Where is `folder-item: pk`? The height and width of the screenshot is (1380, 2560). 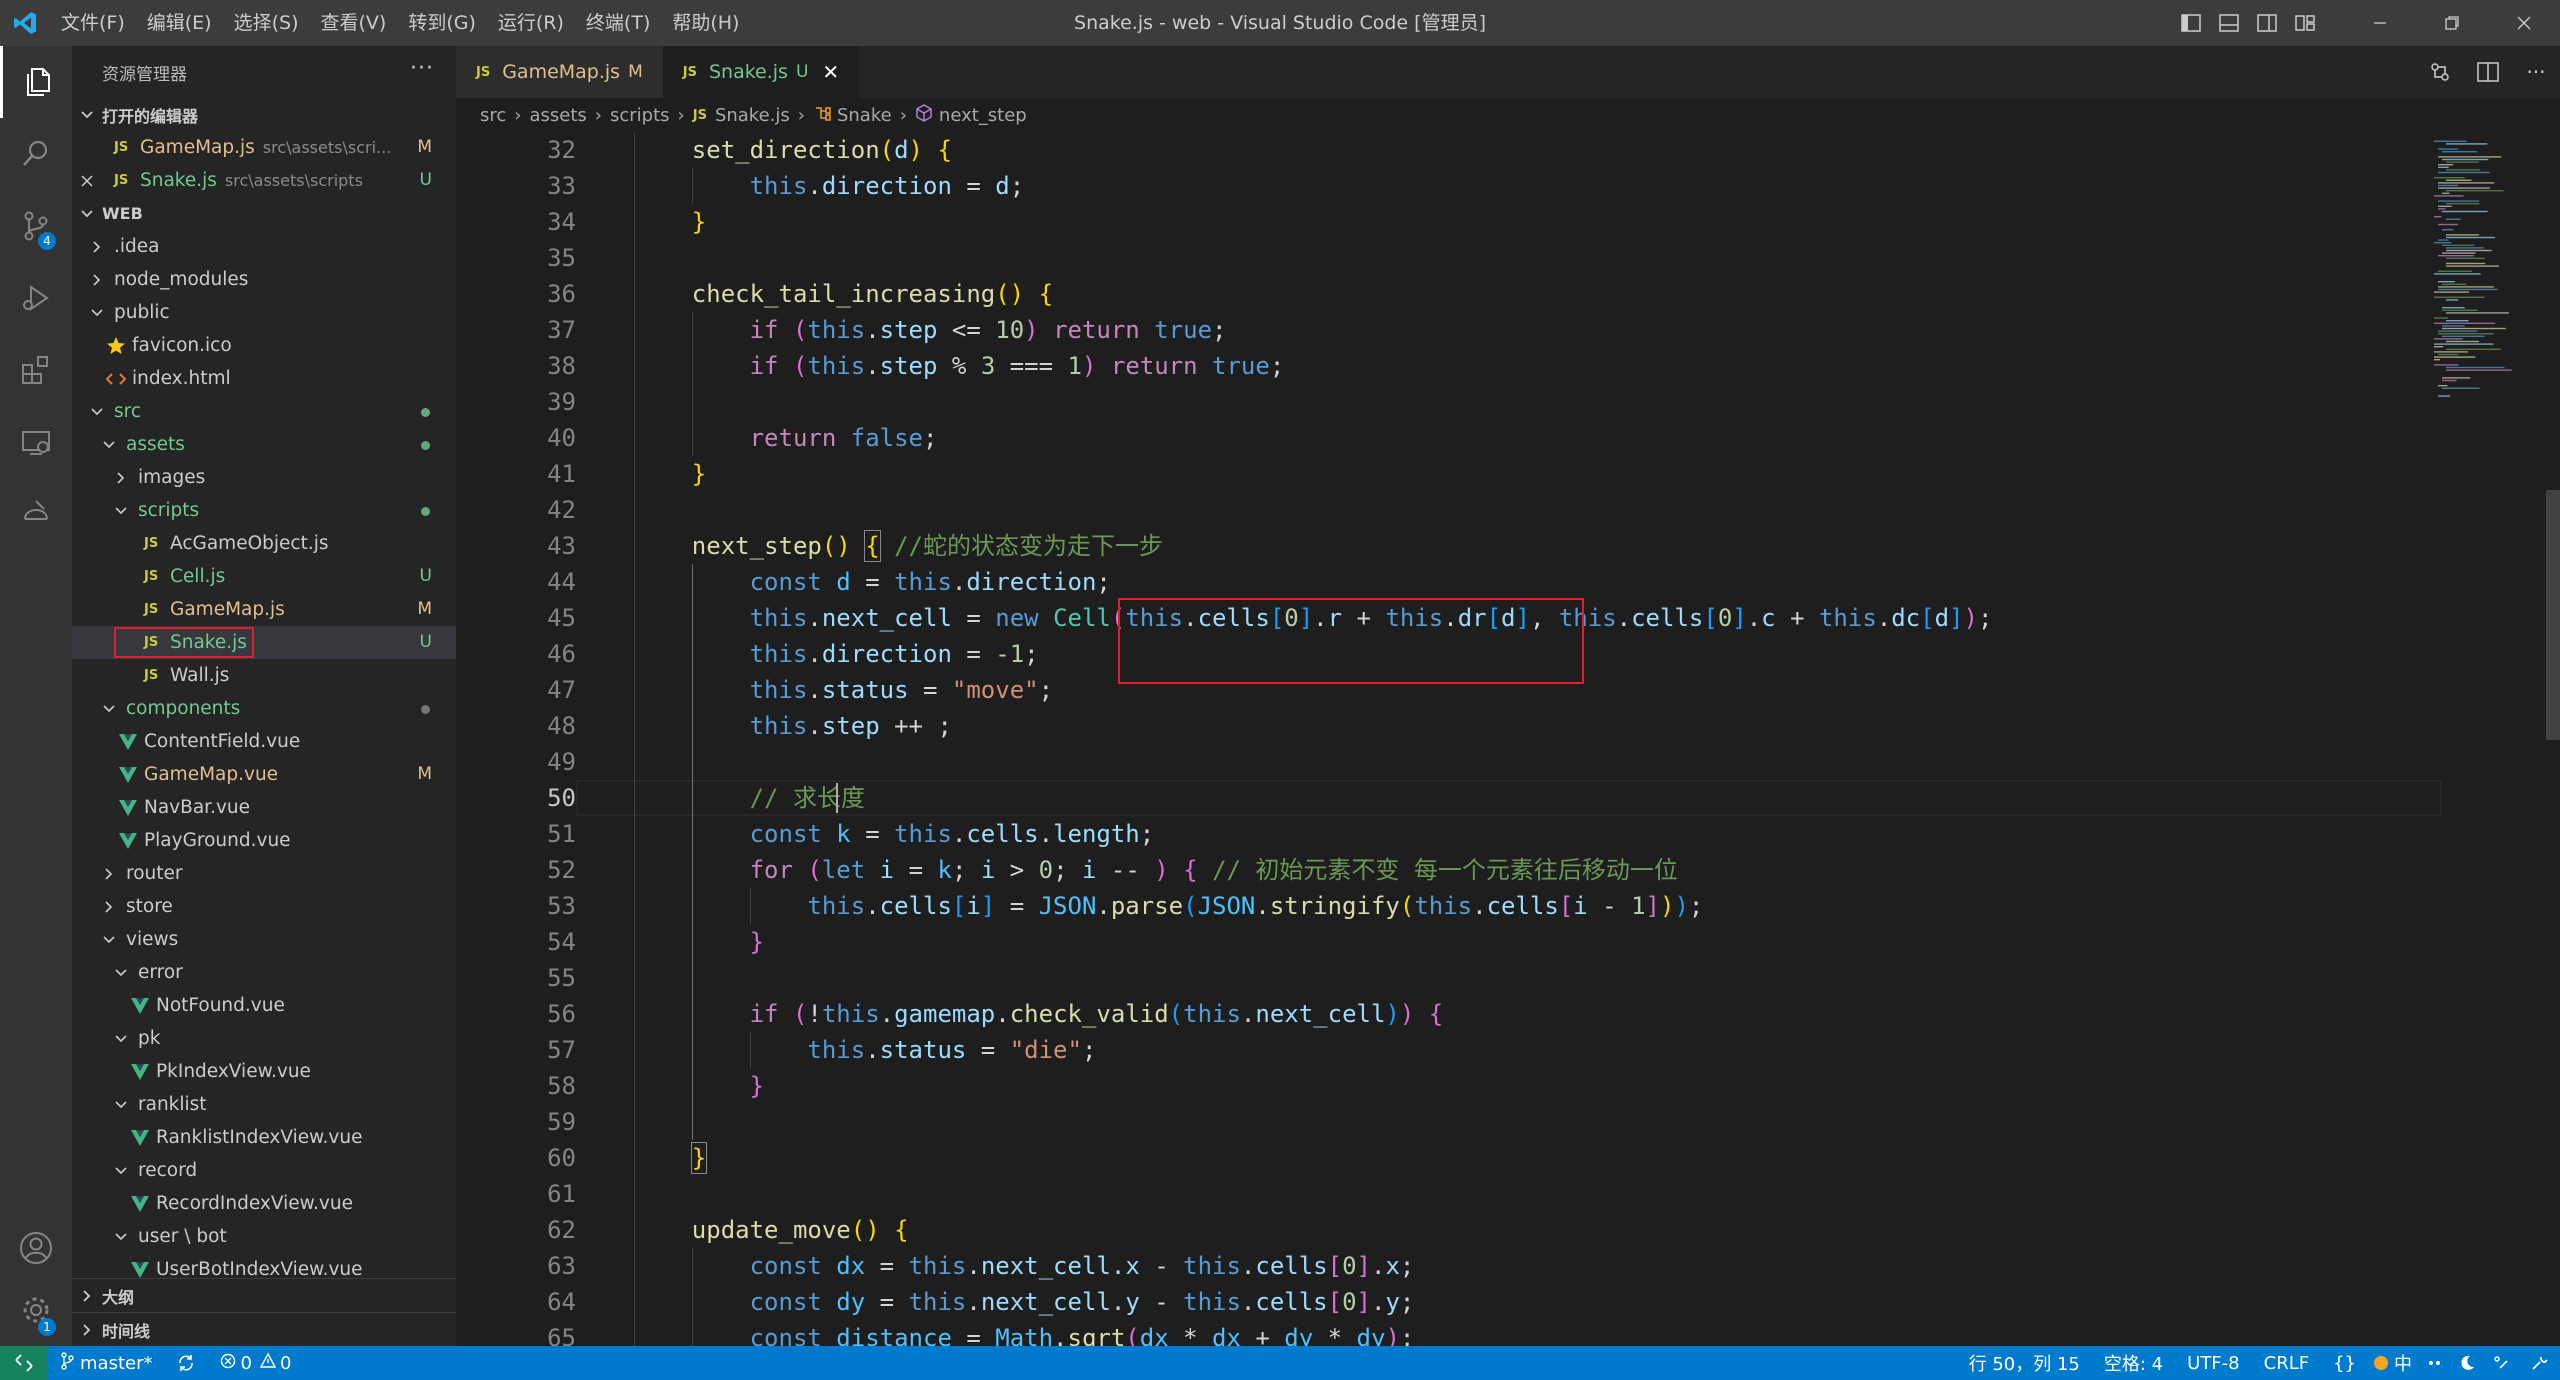 folder-item: pk is located at coordinates (264, 1038).